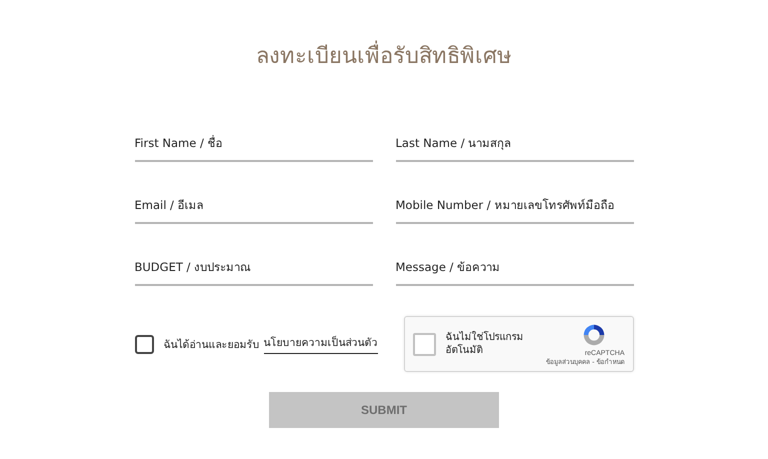  I want to click on input-field: Message / ข้อความ, so click(515, 267).